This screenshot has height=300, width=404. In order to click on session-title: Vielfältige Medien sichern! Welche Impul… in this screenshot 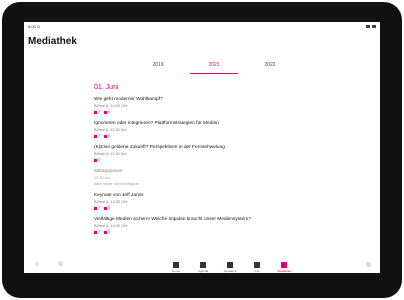, I will do `click(172, 219)`.